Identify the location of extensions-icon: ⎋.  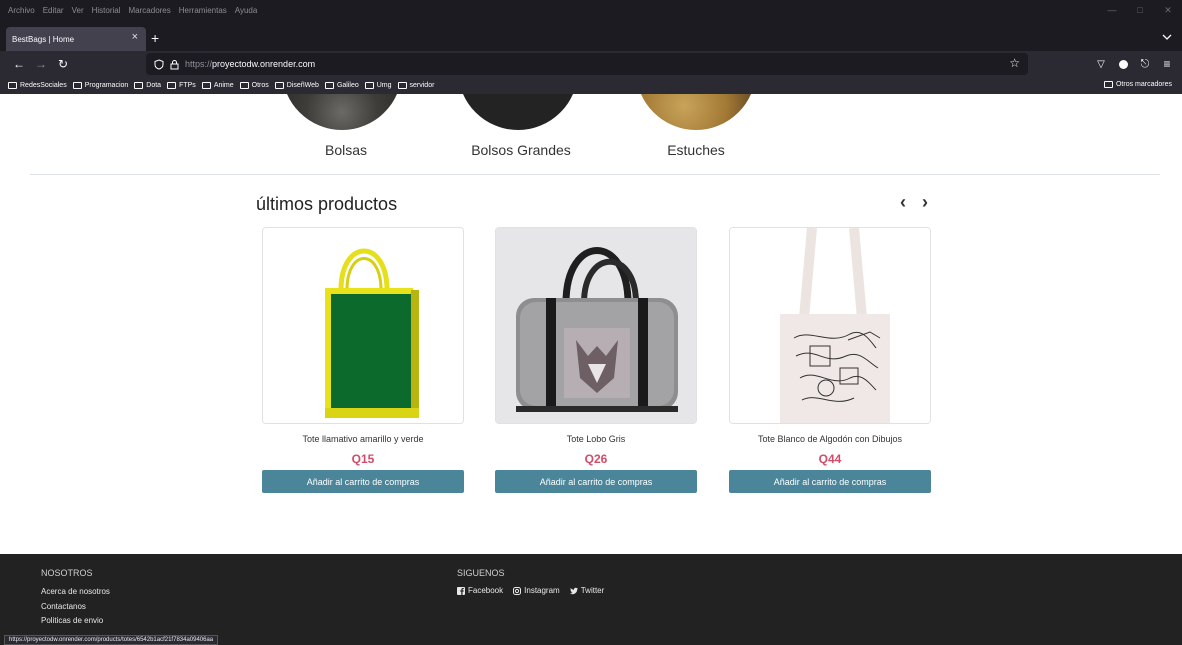
(1145, 64).